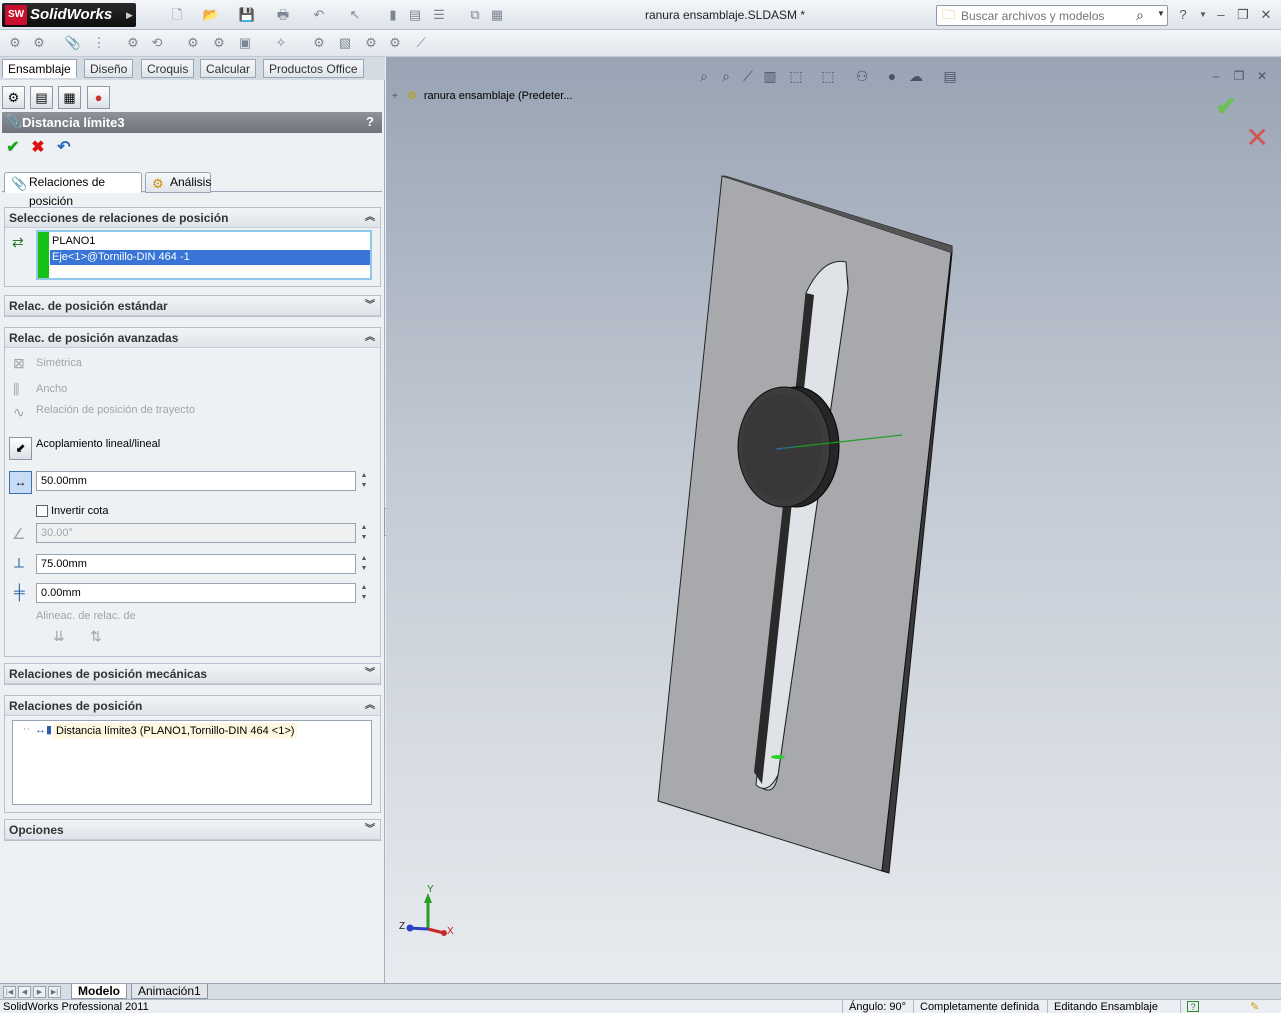 Image resolution: width=1281 pixels, height=1013 pixels. Describe the element at coordinates (99, 43) in the screenshot. I see `linear-pattern-icon: ⋮` at that location.